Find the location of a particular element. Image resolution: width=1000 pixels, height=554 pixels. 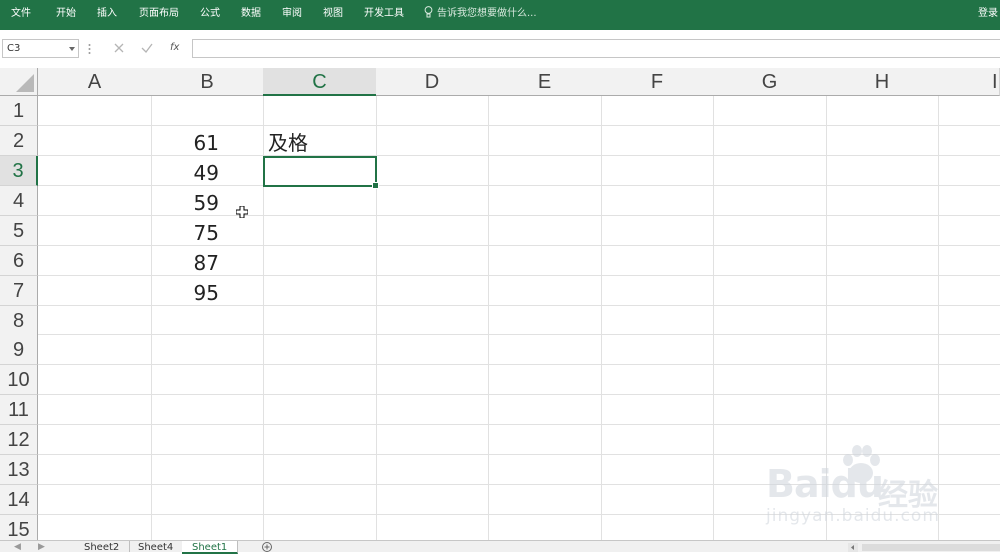

tab-home: 开始 is located at coordinates (66, 15).